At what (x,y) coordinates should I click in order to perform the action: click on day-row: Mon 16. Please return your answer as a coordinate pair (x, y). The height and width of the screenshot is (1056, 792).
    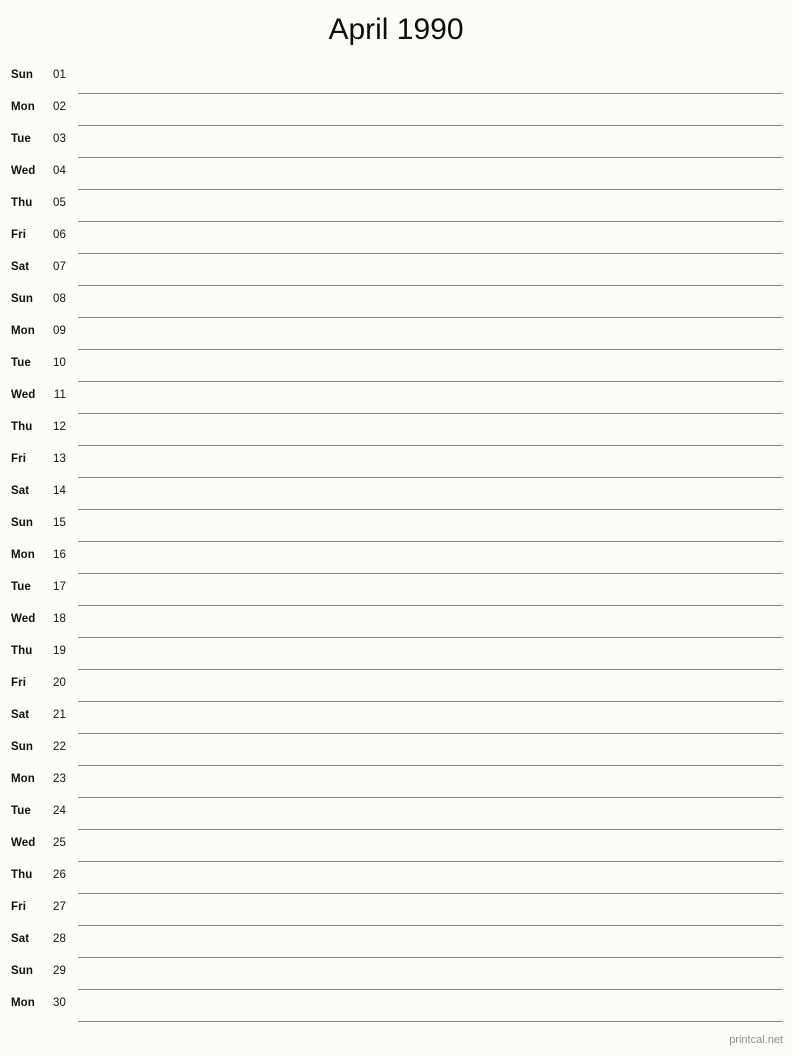
    Looking at the image, I should click on (396, 558).